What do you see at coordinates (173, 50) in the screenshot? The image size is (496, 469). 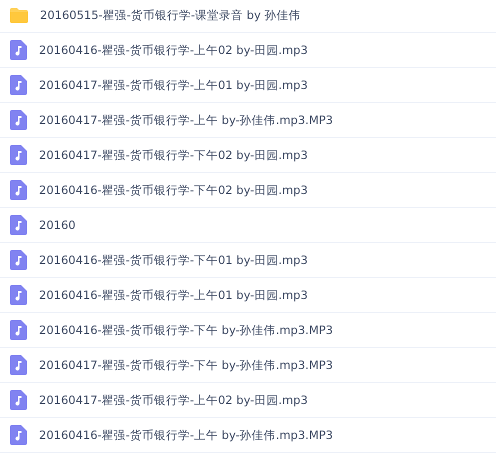 I see `file-name: 20160416-瞿强-货币银行学-上午02 by-田园.mp3` at bounding box center [173, 50].